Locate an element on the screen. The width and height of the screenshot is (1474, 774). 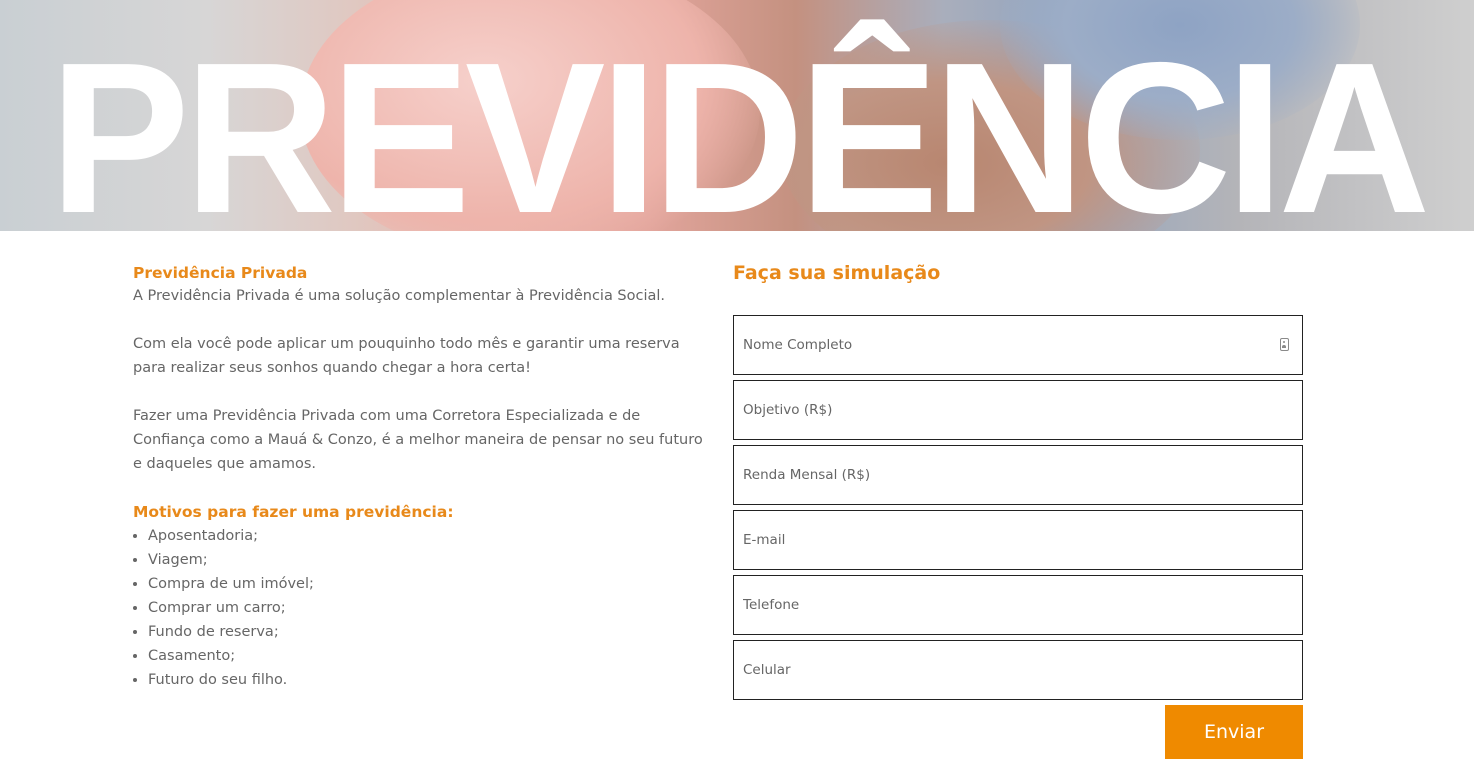
cellphone-input is located at coordinates (1018, 670).